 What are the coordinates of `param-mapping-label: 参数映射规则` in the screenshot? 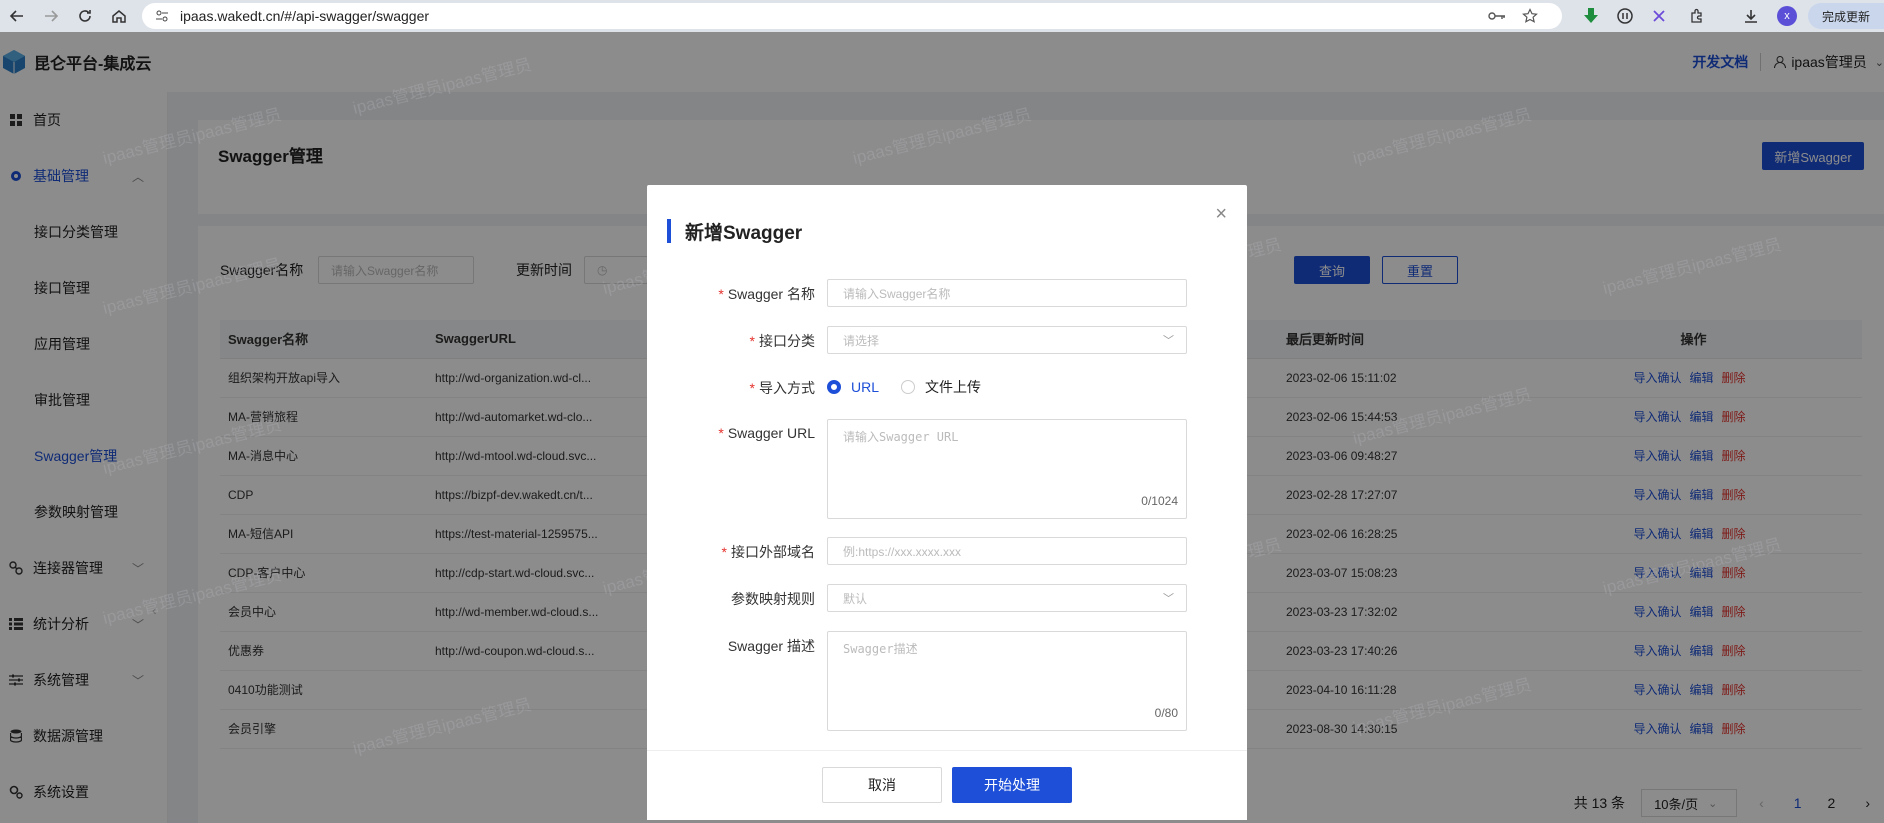 It's located at (773, 599).